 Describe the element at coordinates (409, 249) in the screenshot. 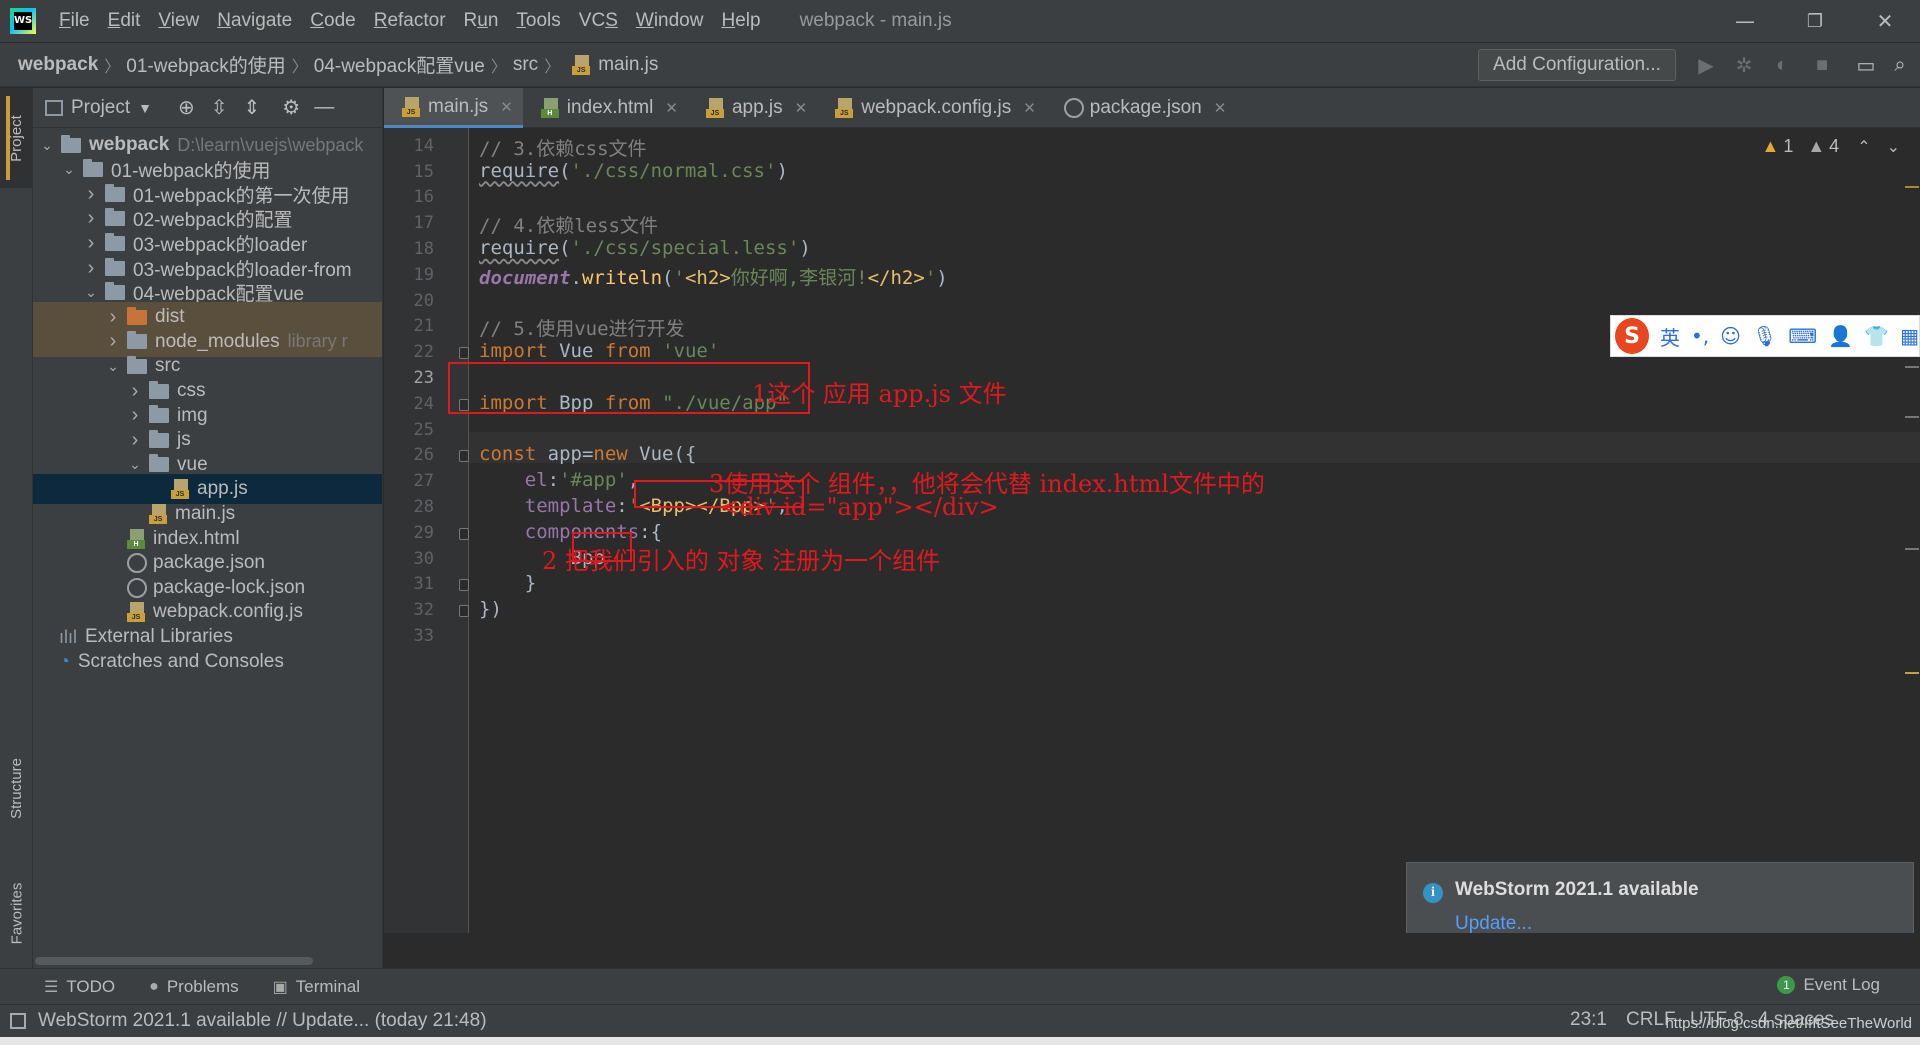

I see `line-number: 18` at that location.